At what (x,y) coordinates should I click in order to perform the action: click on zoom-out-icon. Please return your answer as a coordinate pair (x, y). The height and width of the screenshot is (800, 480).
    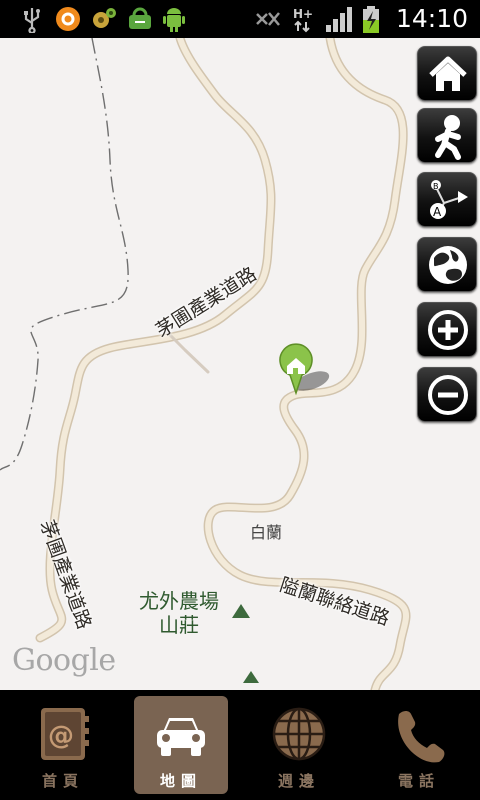
    Looking at the image, I should click on (448, 395).